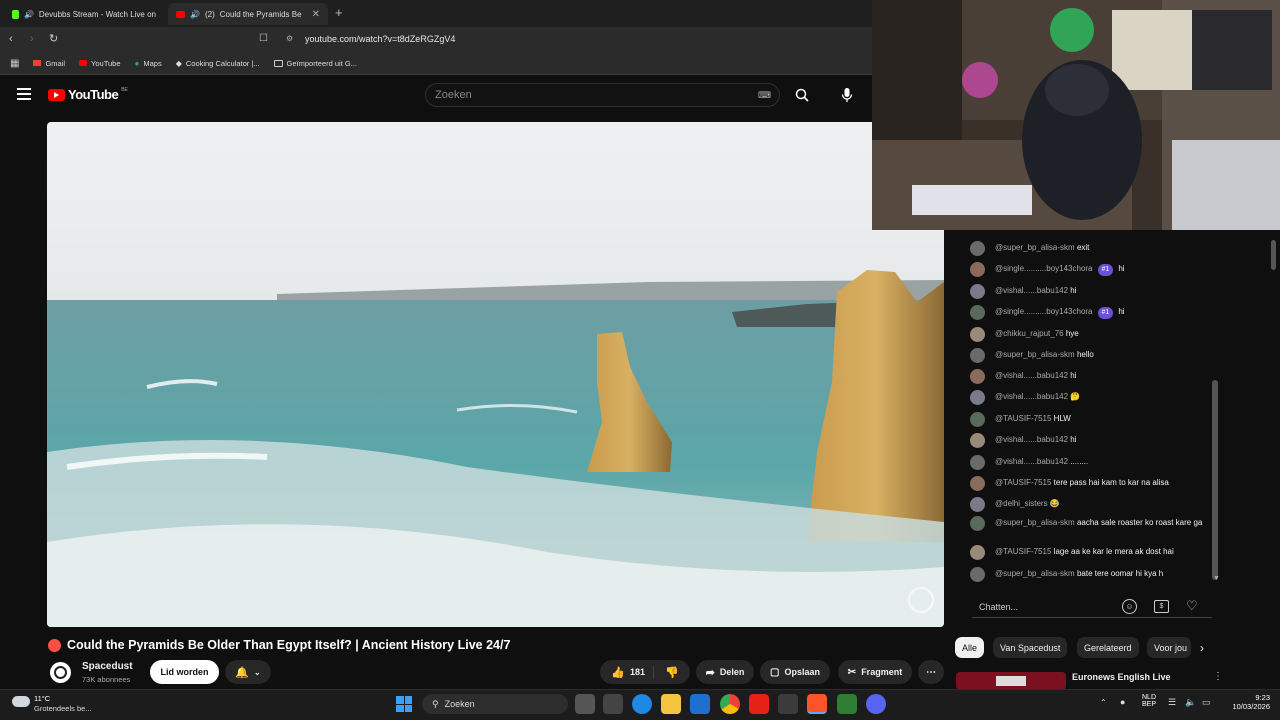 The height and width of the screenshot is (720, 1280). Describe the element at coordinates (1021, 503) in the screenshot. I see `chat-author: @delhi_sisters` at that location.